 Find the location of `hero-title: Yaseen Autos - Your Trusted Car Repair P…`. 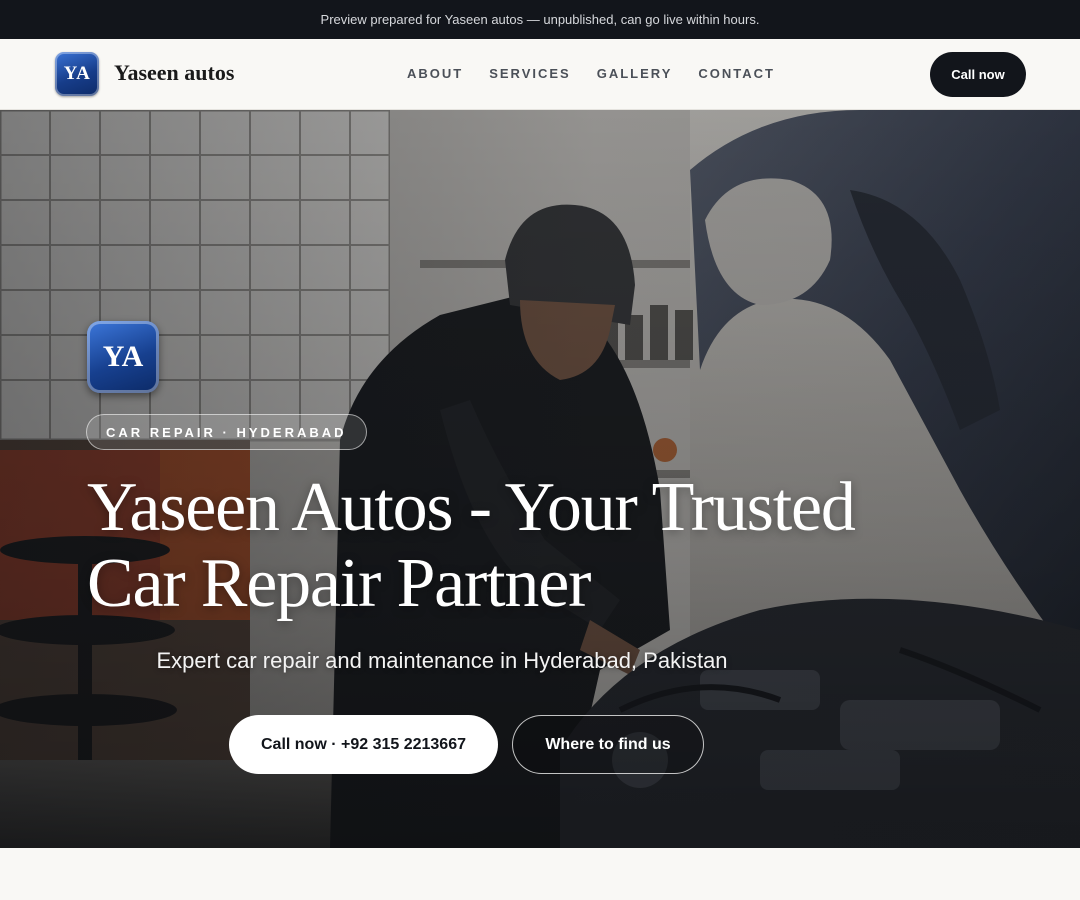

hero-title: Yaseen Autos - Your Trusted Car Repair P… is located at coordinates (471, 545).